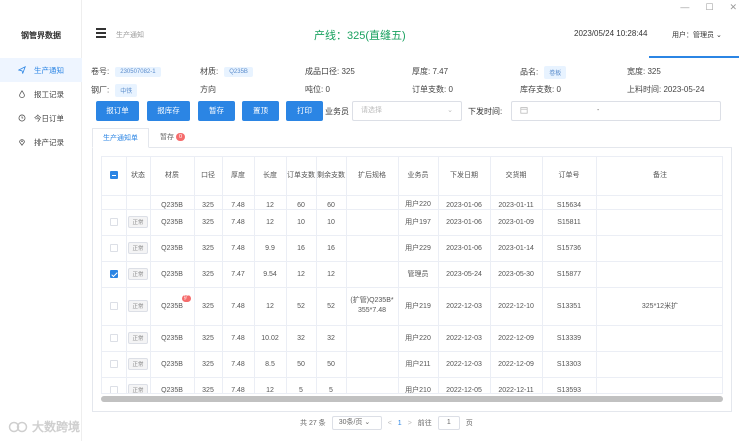  Describe the element at coordinates (684, 7) in the screenshot. I see `minimize-icon: —` at that location.